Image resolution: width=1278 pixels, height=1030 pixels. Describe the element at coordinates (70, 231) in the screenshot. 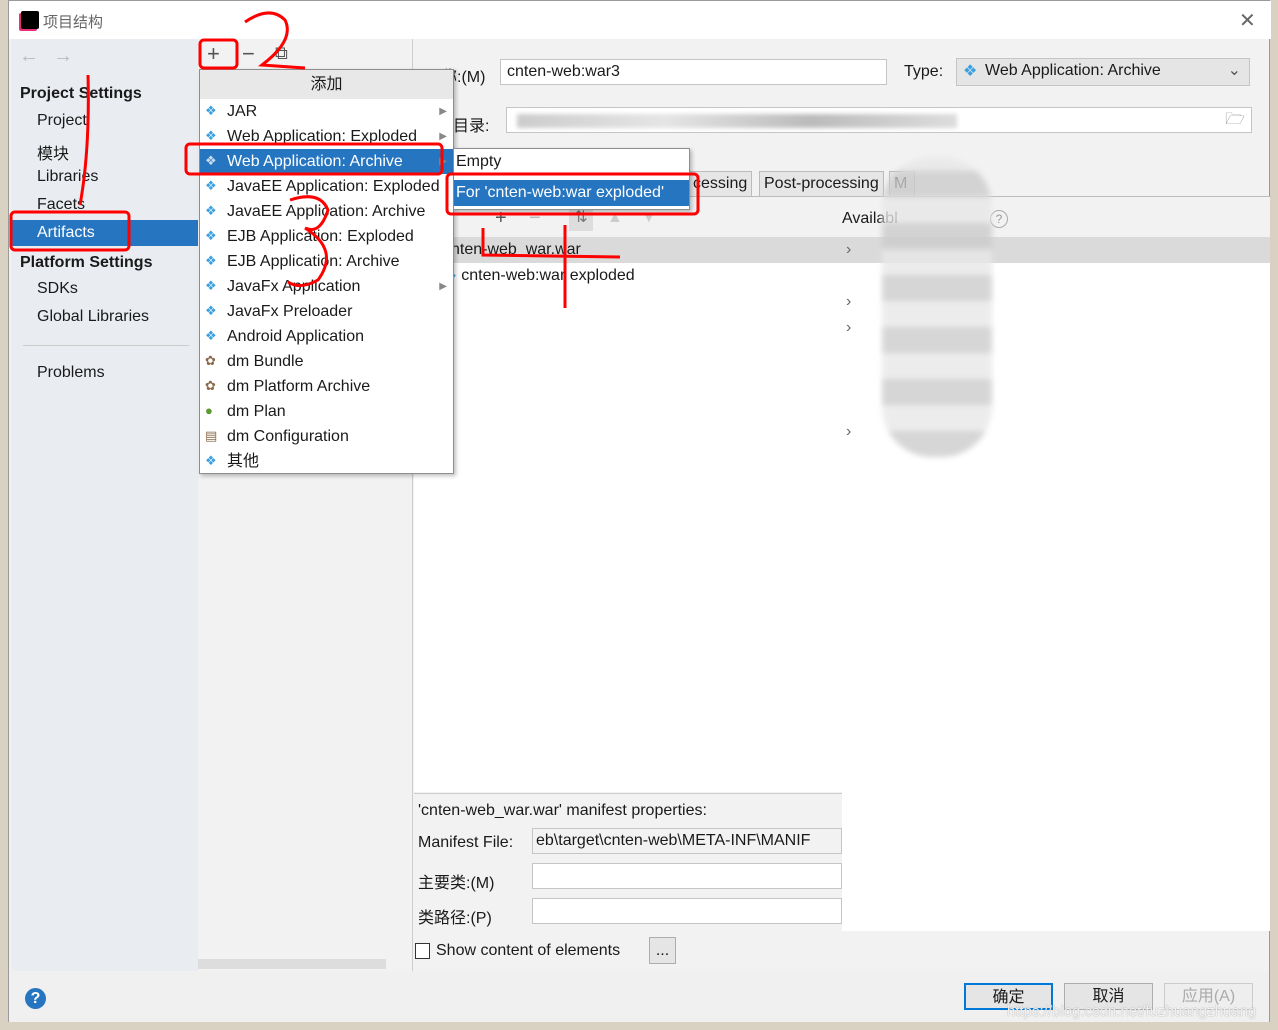

I see `annotation-box-artifacts` at that location.